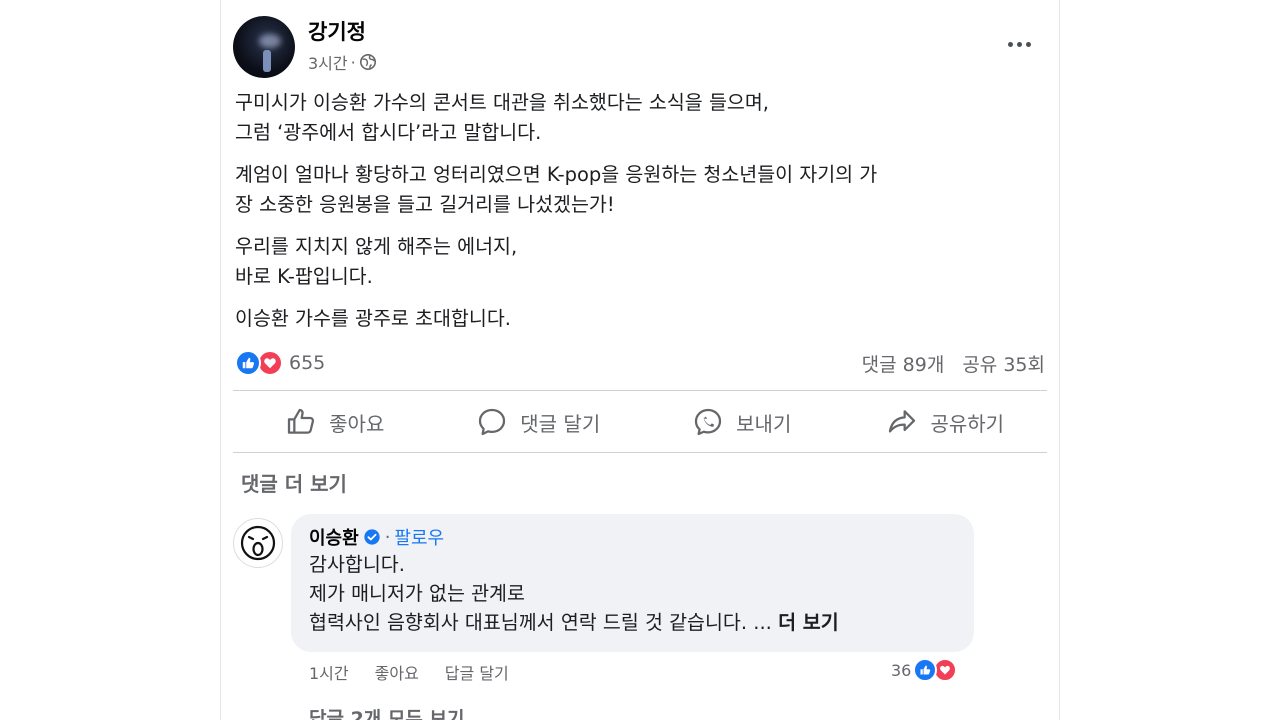  What do you see at coordinates (417, 593) in the screenshot?
I see `comment-line: 제가 매니저가 없는 관계로` at bounding box center [417, 593].